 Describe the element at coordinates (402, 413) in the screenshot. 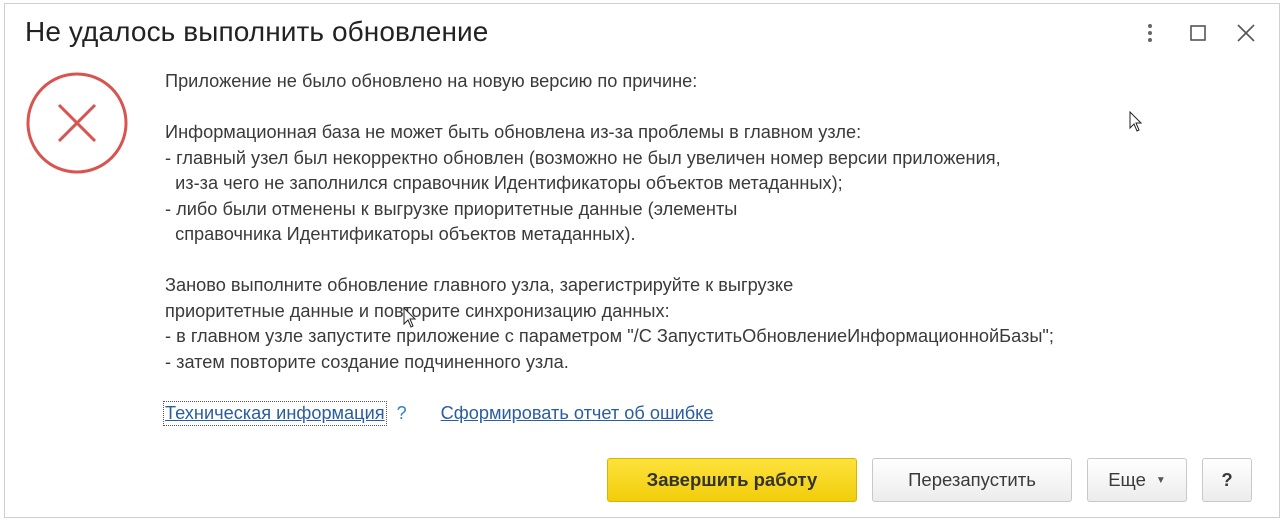

I see `help-question-icon: ?` at that location.